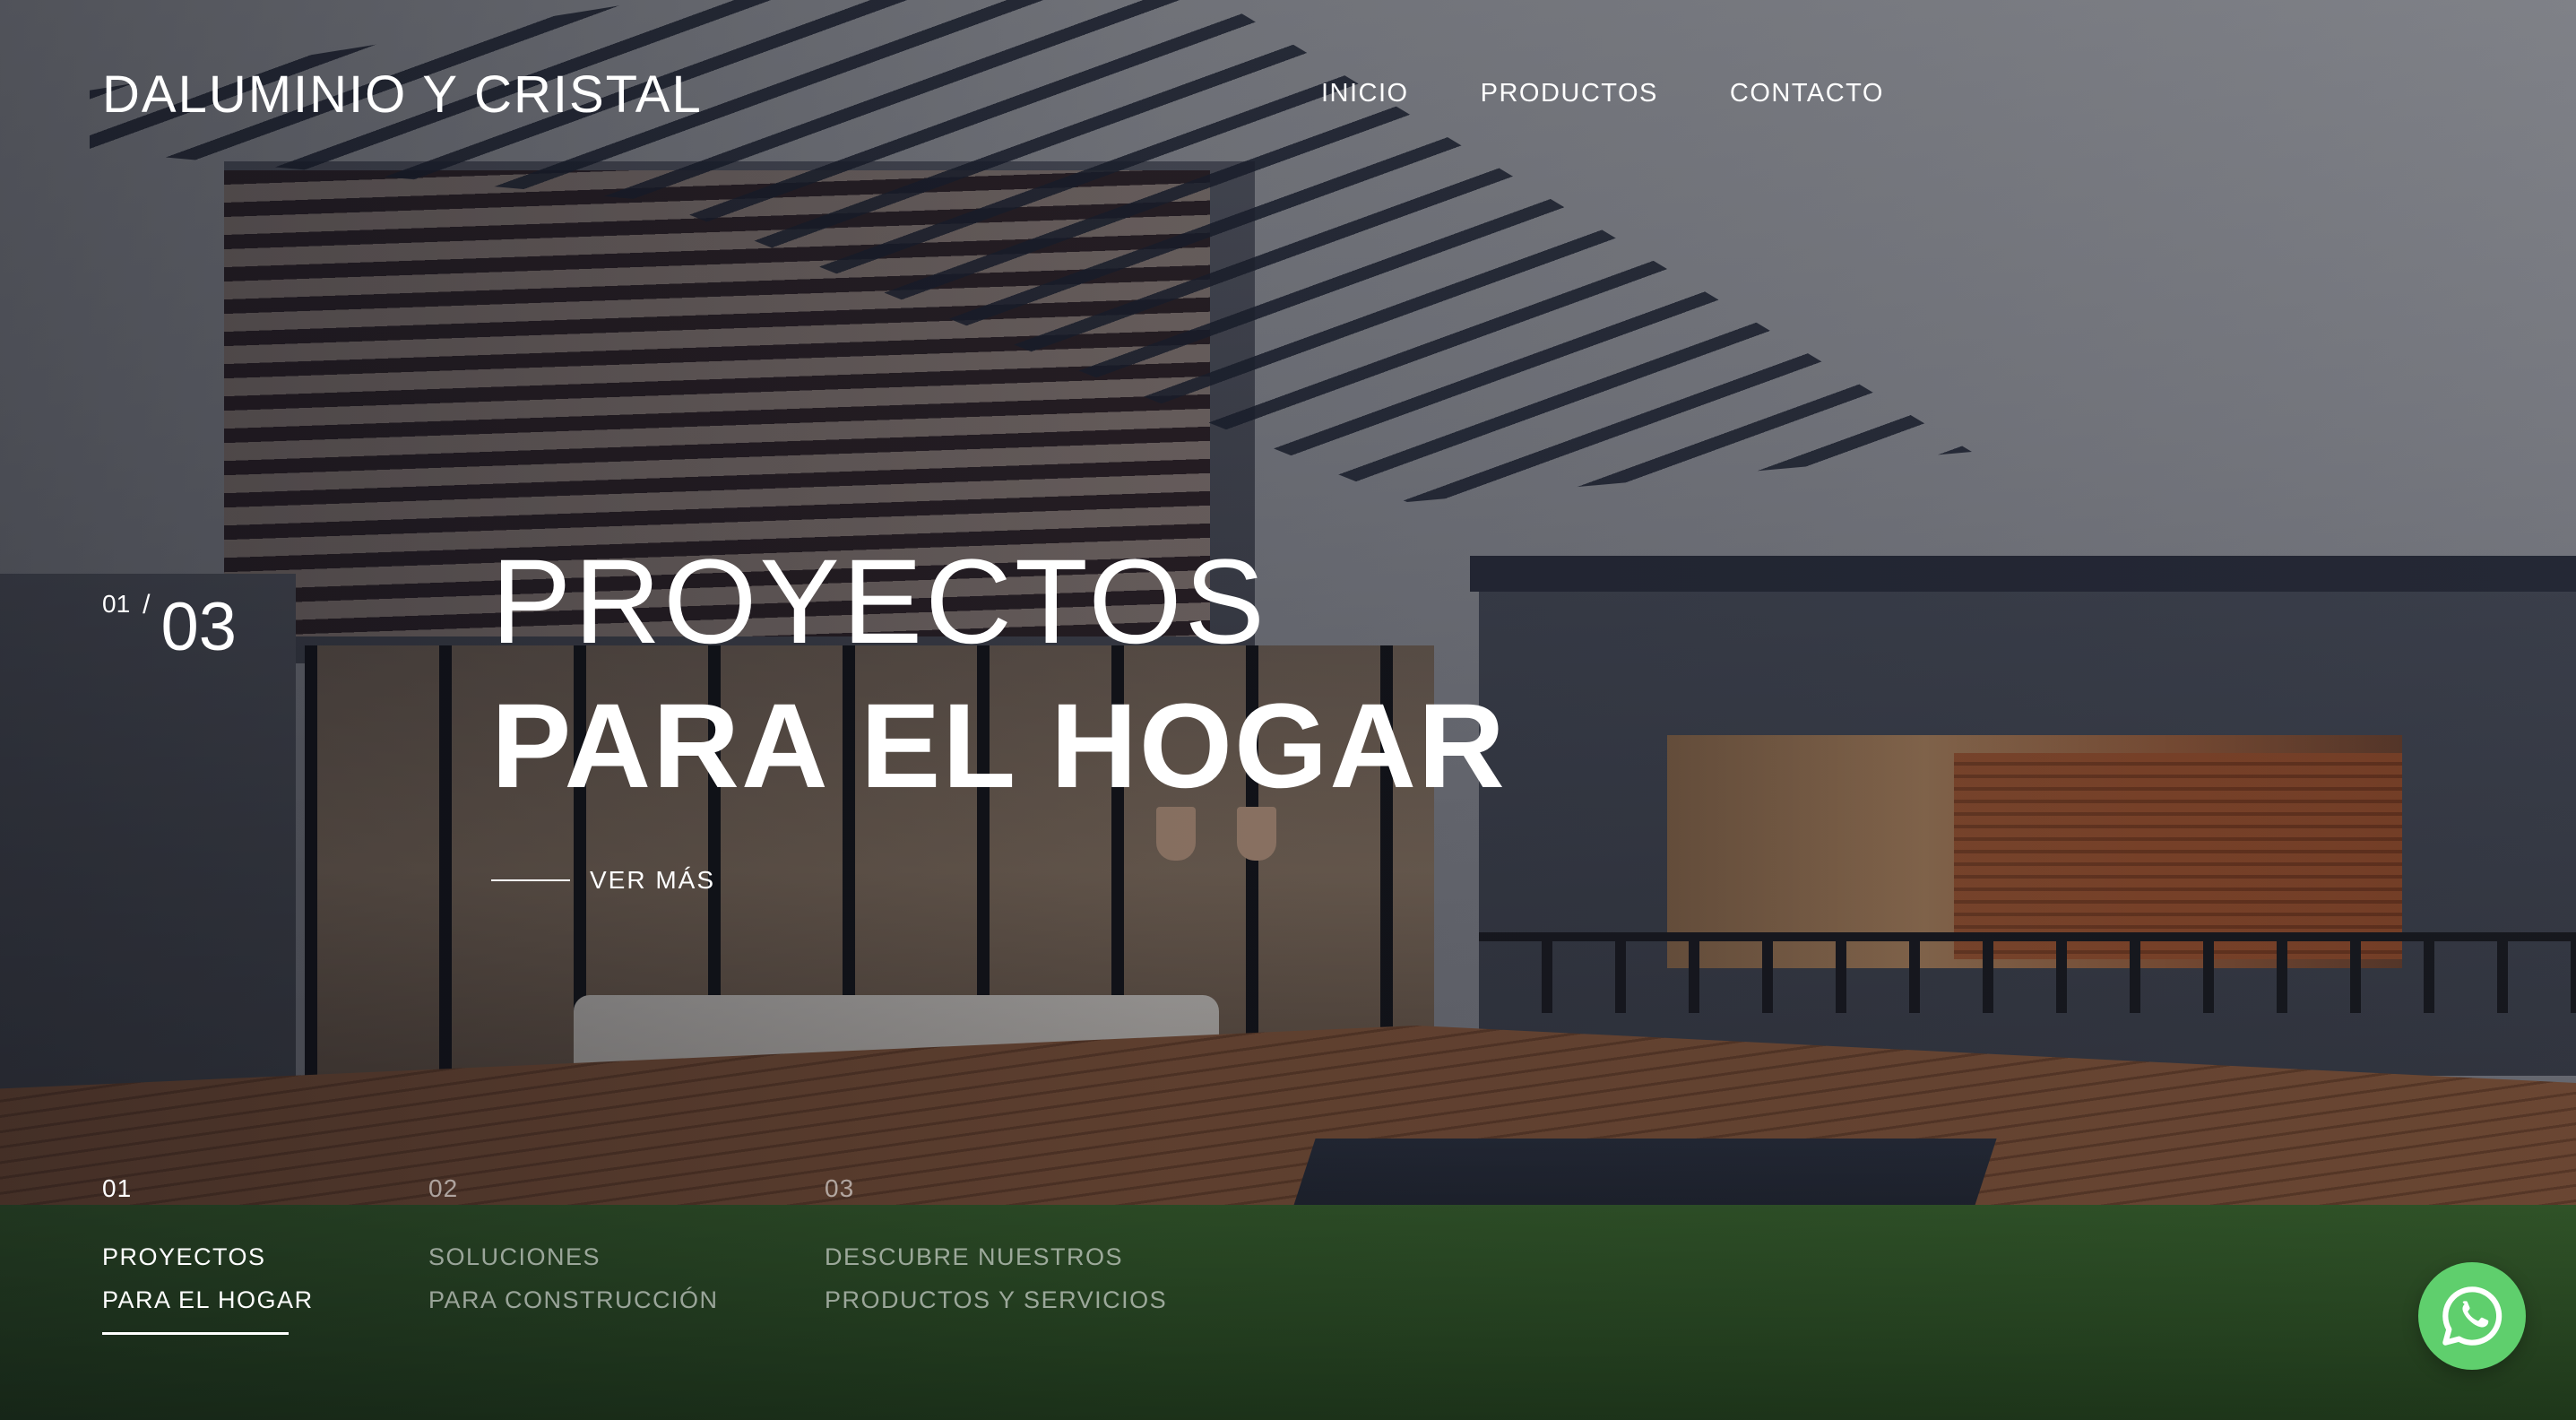 This screenshot has width=2576, height=1420. Describe the element at coordinates (195, 1334) in the screenshot. I see `active-tab-indicator` at that location.